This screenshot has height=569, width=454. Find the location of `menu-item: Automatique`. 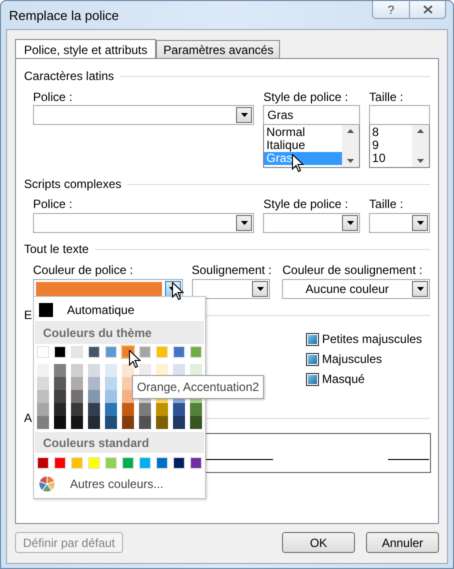

menu-item: Automatique is located at coordinates (119, 310).